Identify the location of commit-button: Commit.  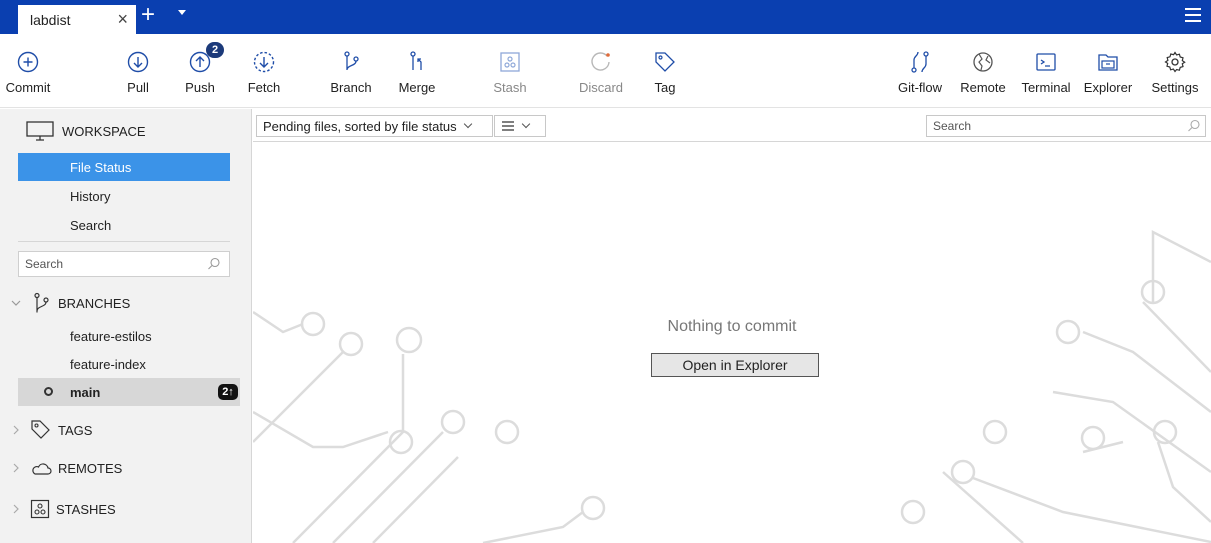
(28, 71).